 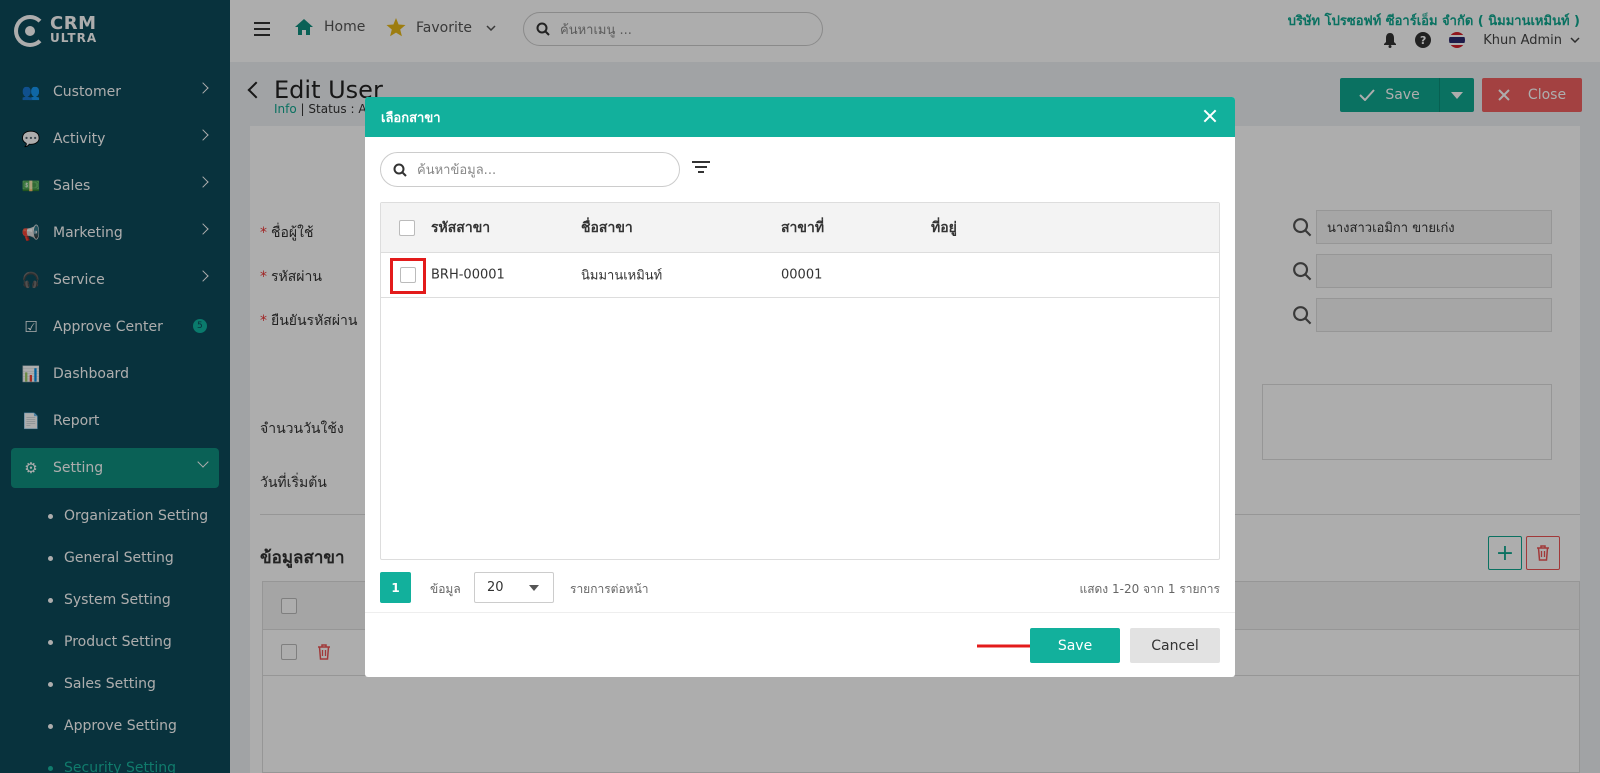 What do you see at coordinates (460, 228) in the screenshot?
I see `column-header-branch-code: รหัสสาขา` at bounding box center [460, 228].